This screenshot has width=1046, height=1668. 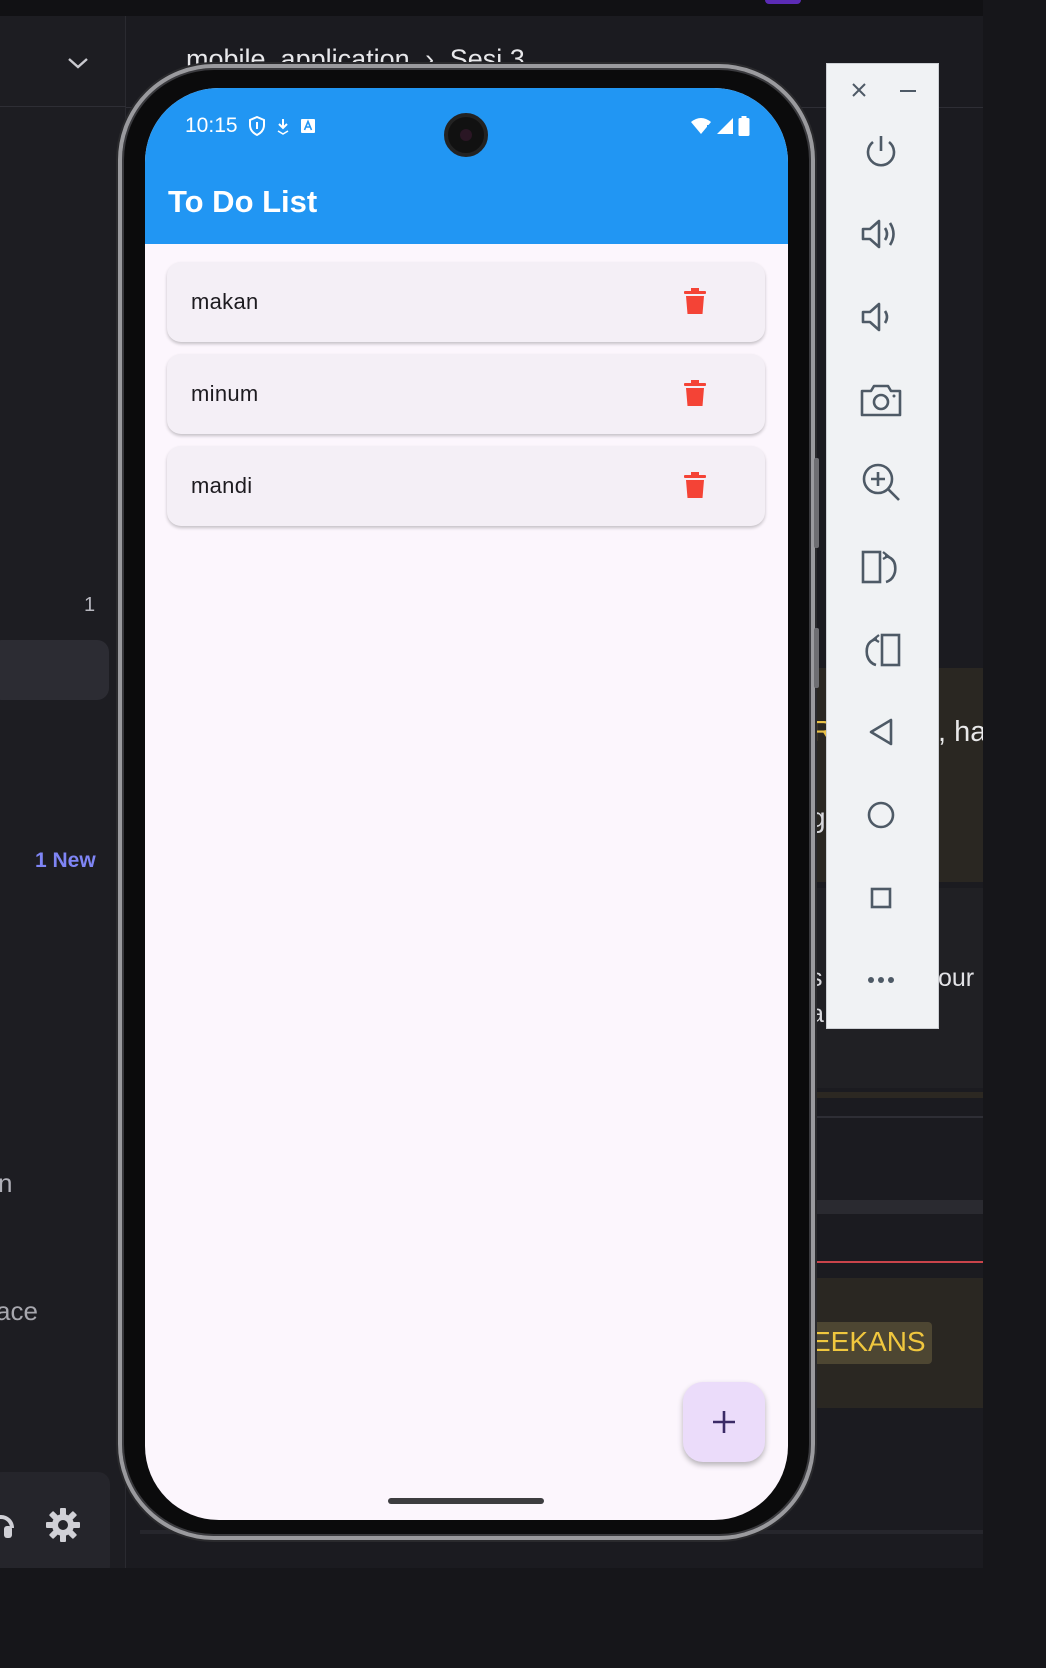 I want to click on add-todo-button, so click(x=724, y=1422).